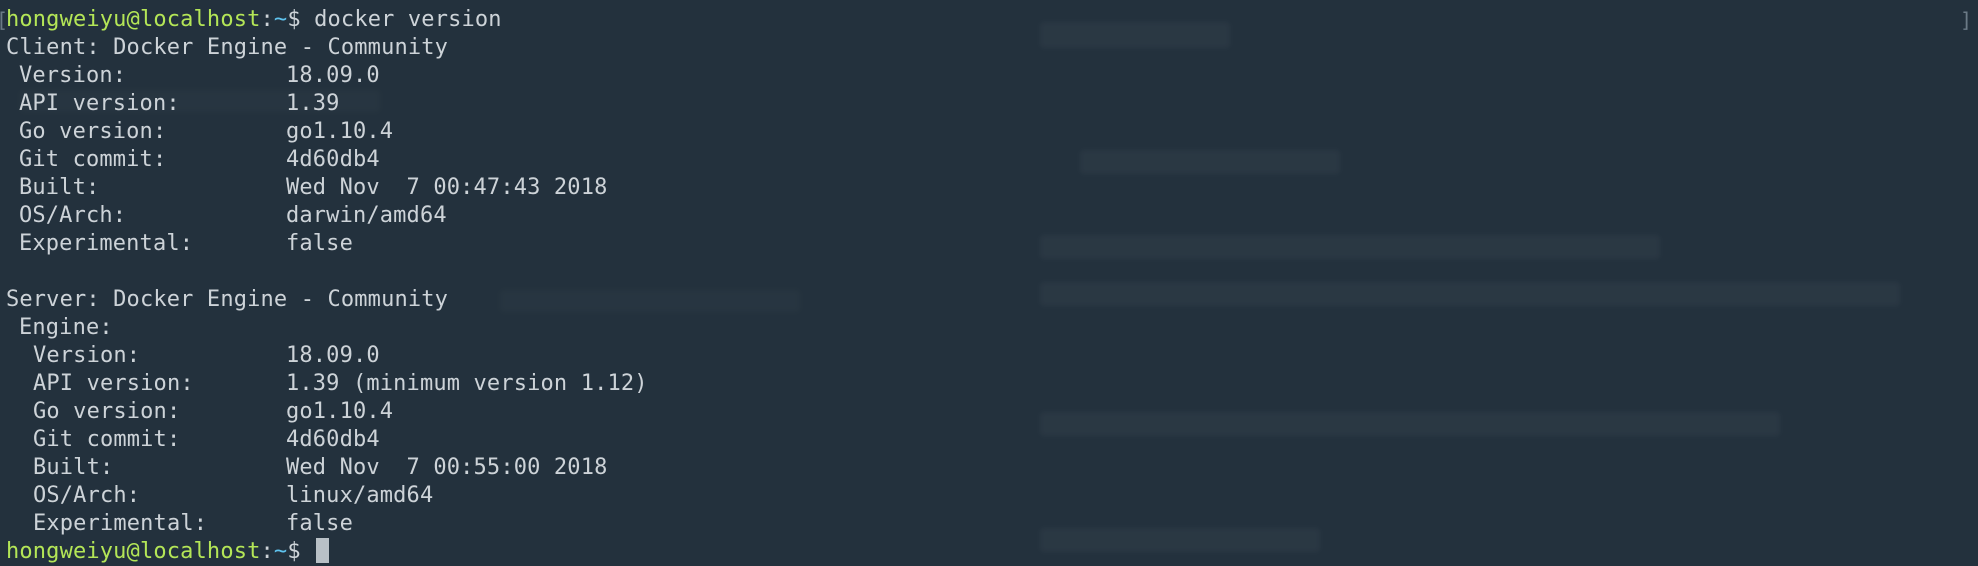 This screenshot has width=1978, height=566. I want to click on row-value: 1.39, so click(313, 103).